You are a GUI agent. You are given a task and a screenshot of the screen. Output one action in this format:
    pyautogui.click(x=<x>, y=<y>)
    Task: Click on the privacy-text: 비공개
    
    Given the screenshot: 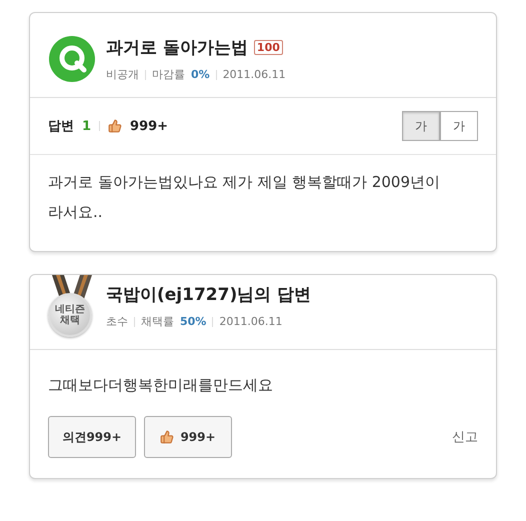 What is the action you would take?
    pyautogui.click(x=122, y=74)
    